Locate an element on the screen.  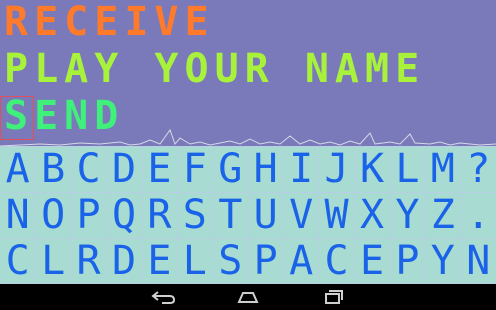
recents-icon is located at coordinates (333, 297).